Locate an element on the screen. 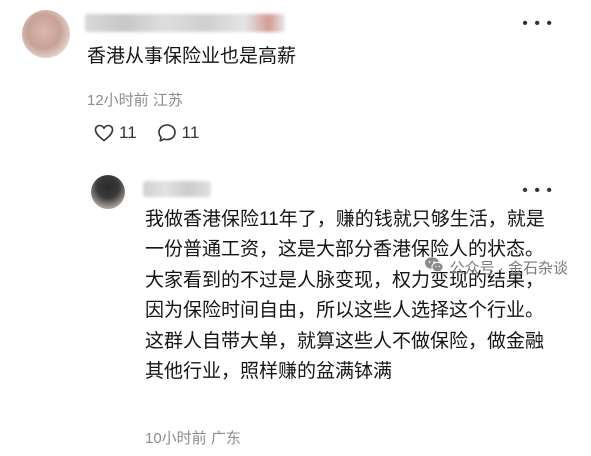 The image size is (591, 456). comment-location: 江苏 is located at coordinates (167, 100).